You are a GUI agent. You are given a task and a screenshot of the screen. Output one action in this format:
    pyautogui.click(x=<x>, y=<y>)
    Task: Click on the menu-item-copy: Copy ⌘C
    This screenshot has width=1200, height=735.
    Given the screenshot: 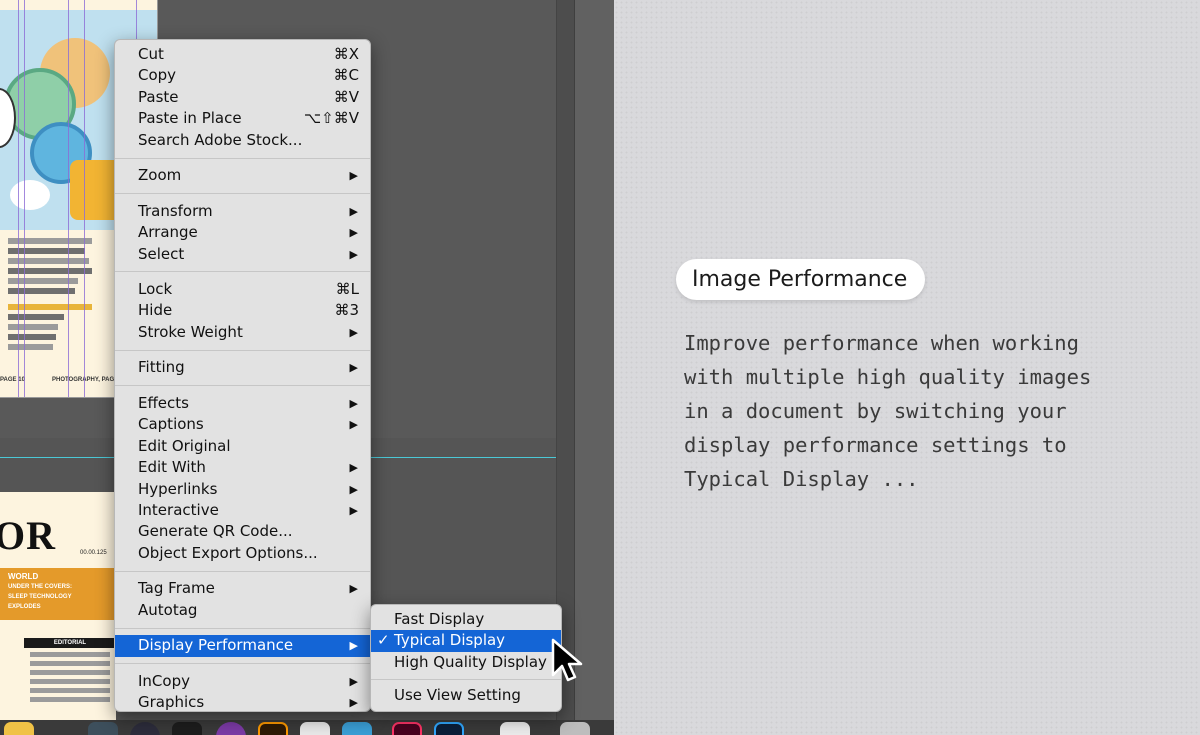 What is the action you would take?
    pyautogui.click(x=242, y=75)
    